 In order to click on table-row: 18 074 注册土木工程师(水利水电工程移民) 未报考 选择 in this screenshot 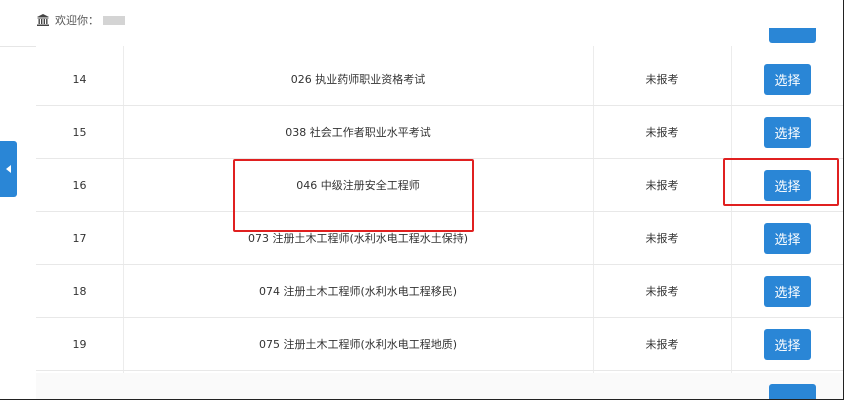, I will do `click(440, 291)`.